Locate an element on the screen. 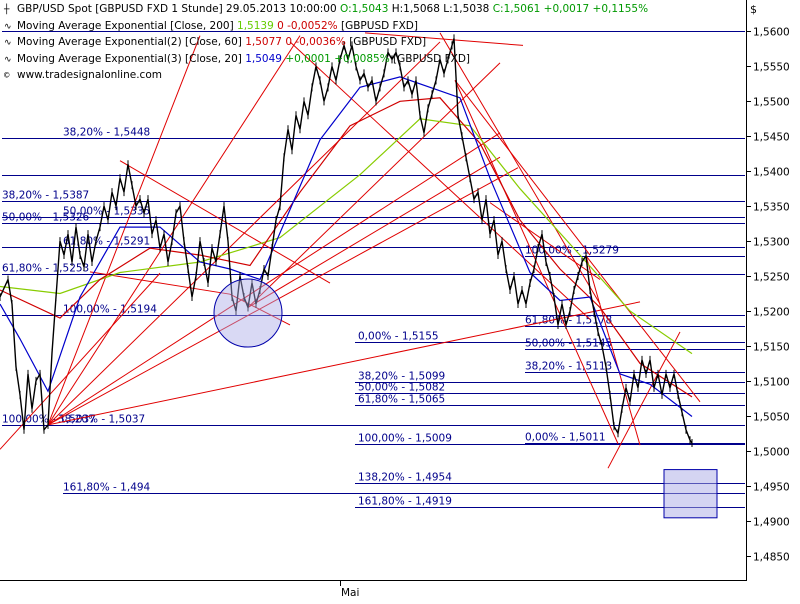  x-tick-label: Mai is located at coordinates (350, 593).